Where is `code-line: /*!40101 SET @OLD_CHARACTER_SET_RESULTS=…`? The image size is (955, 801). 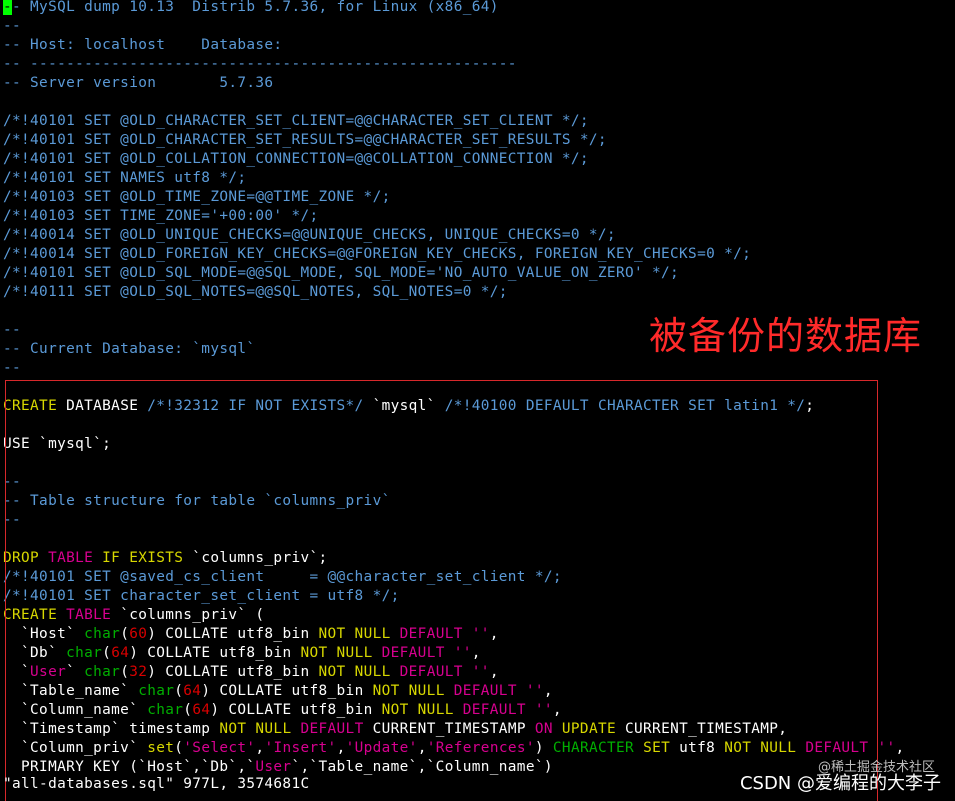
code-line: /*!40101 SET @OLD_CHARACTER_SET_RESULTS=… is located at coordinates (305, 140).